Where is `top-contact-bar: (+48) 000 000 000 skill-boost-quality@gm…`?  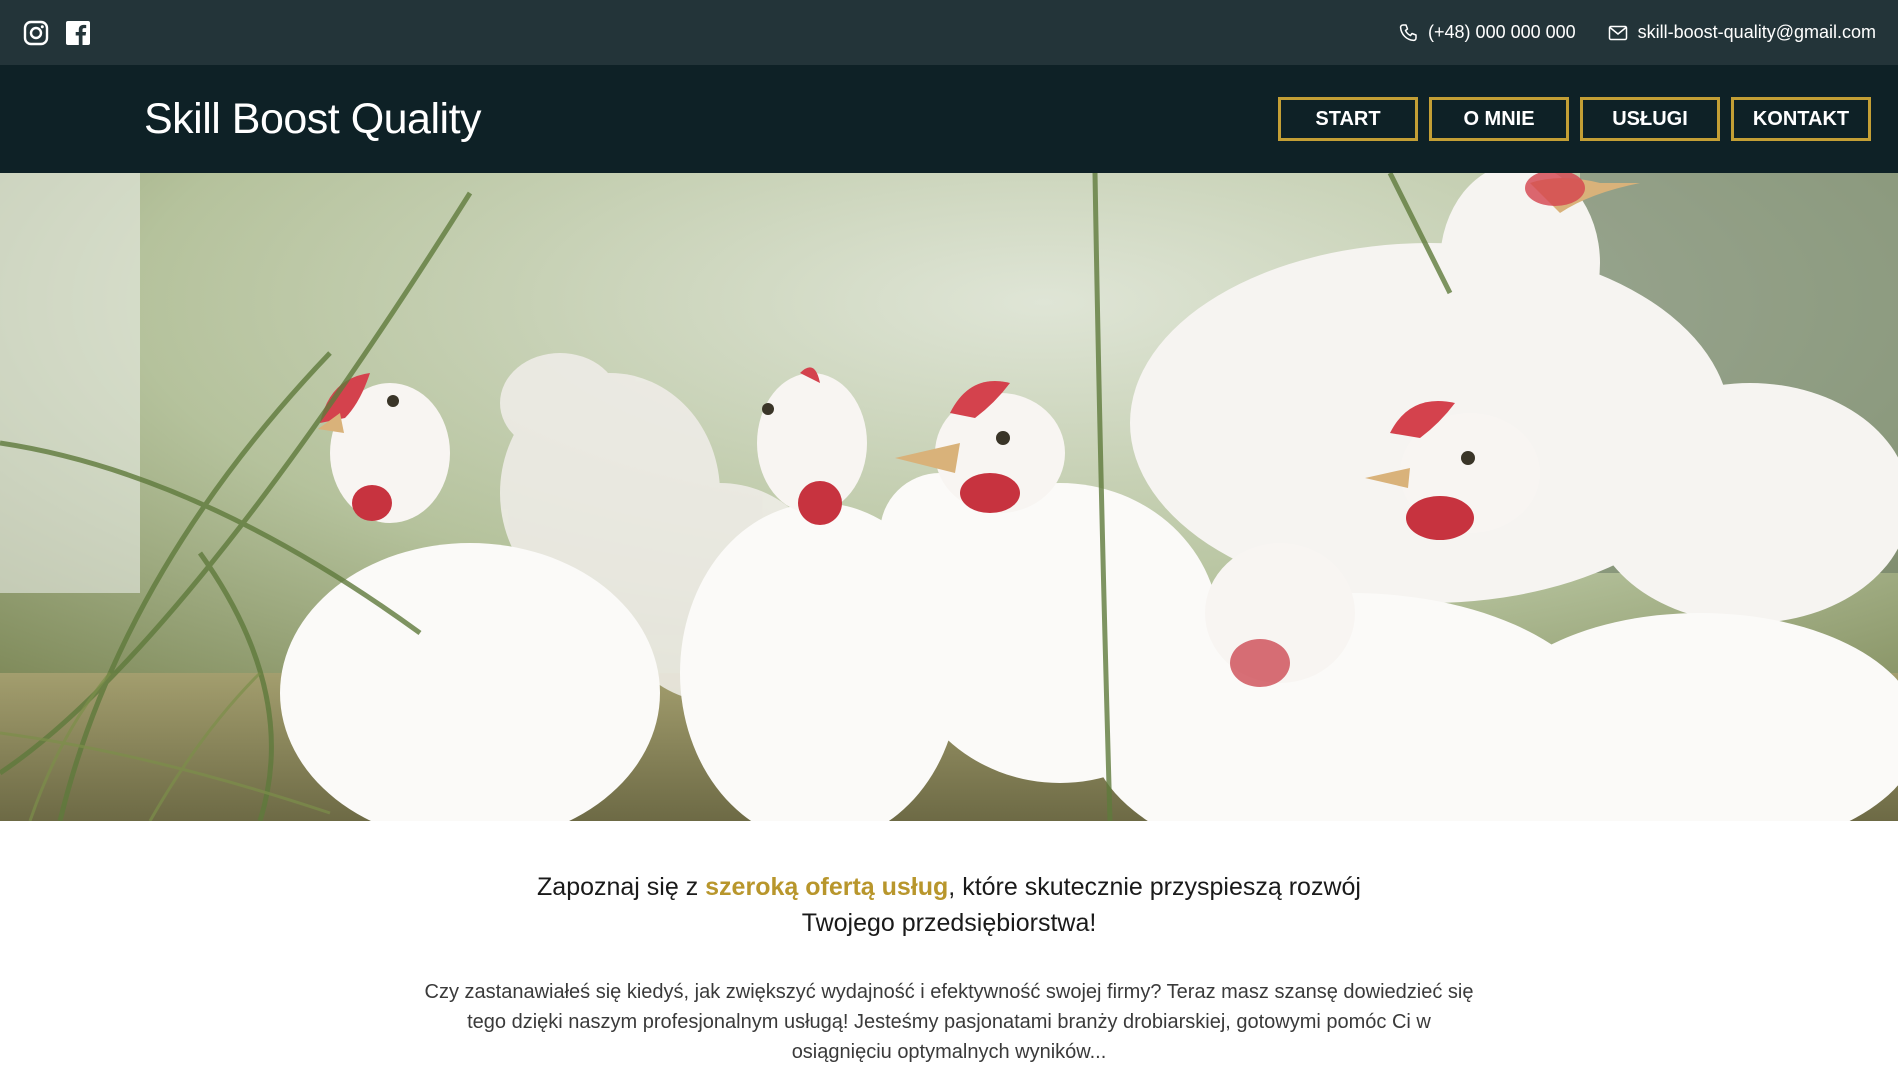 top-contact-bar: (+48) 000 000 000 skill-boost-quality@gm… is located at coordinates (949, 32).